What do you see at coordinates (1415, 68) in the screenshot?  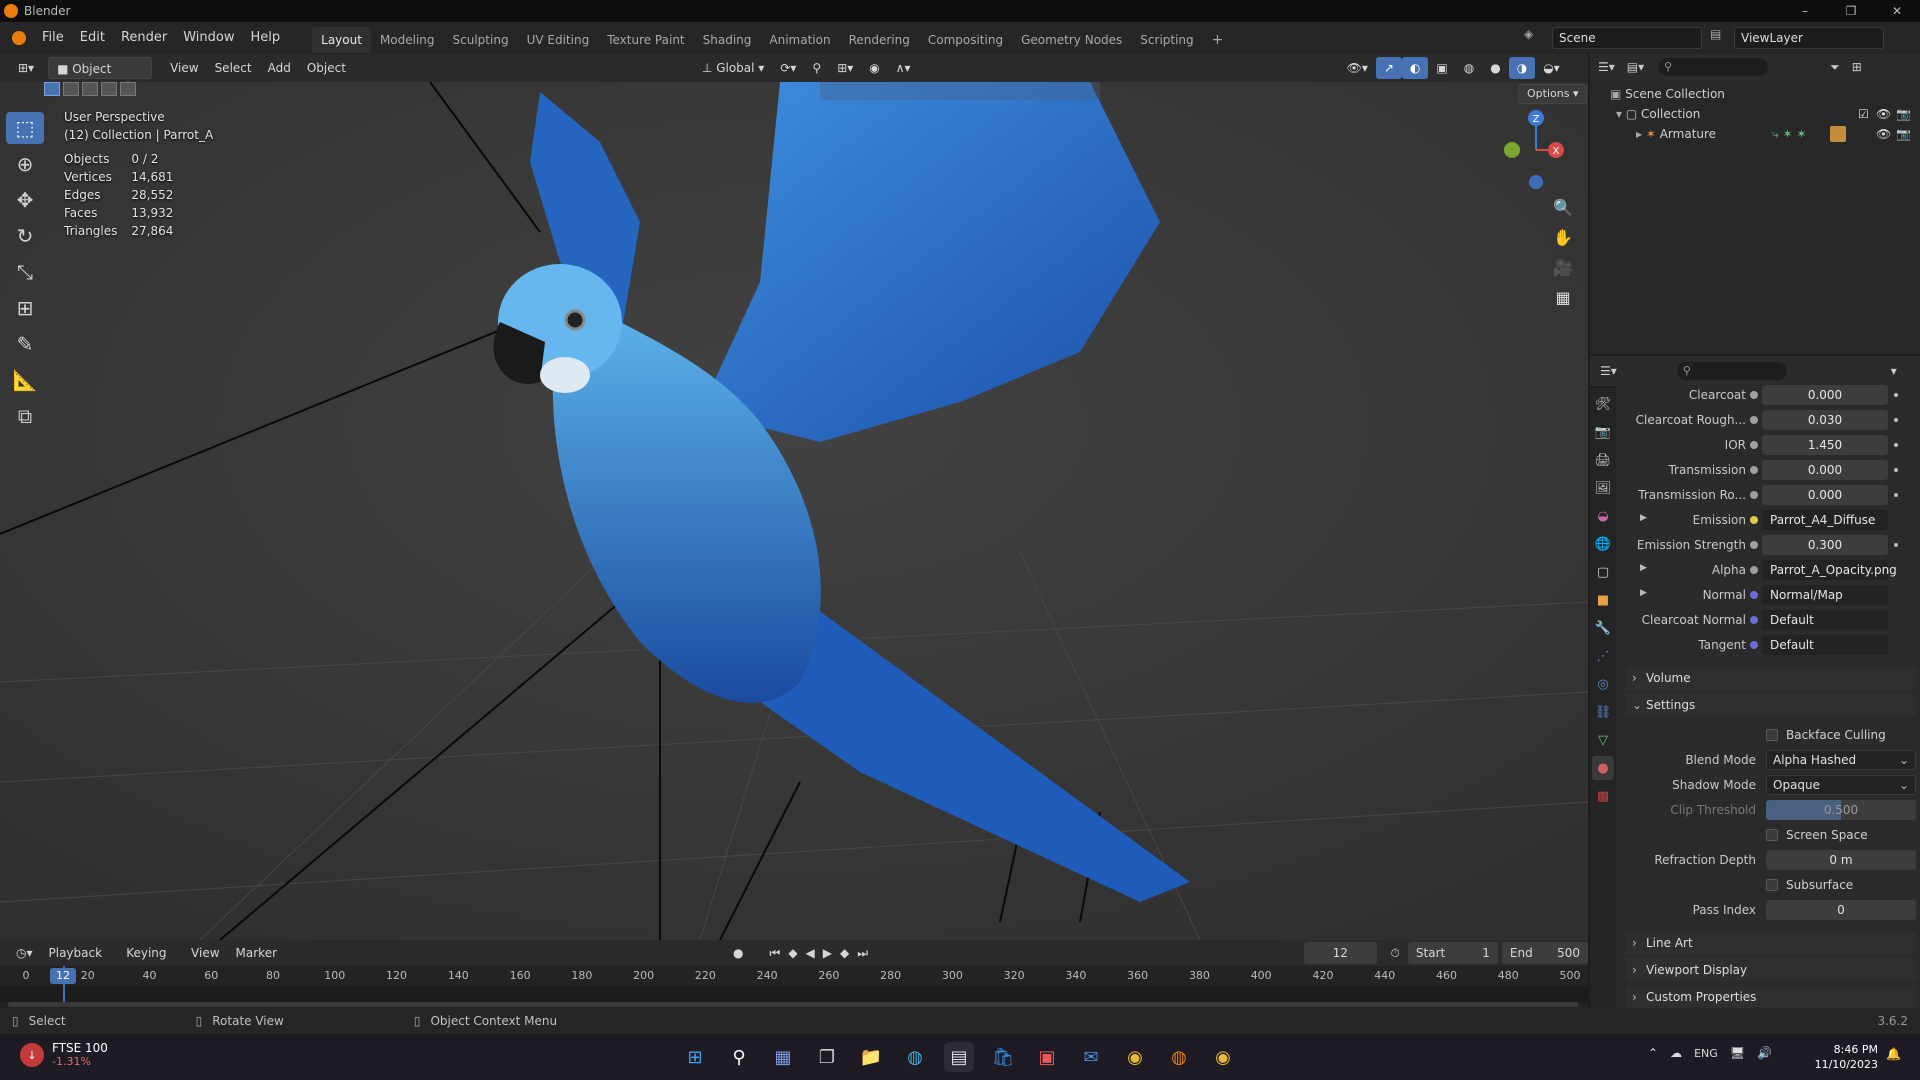 I see `overlay-toggle-icon: ◐` at bounding box center [1415, 68].